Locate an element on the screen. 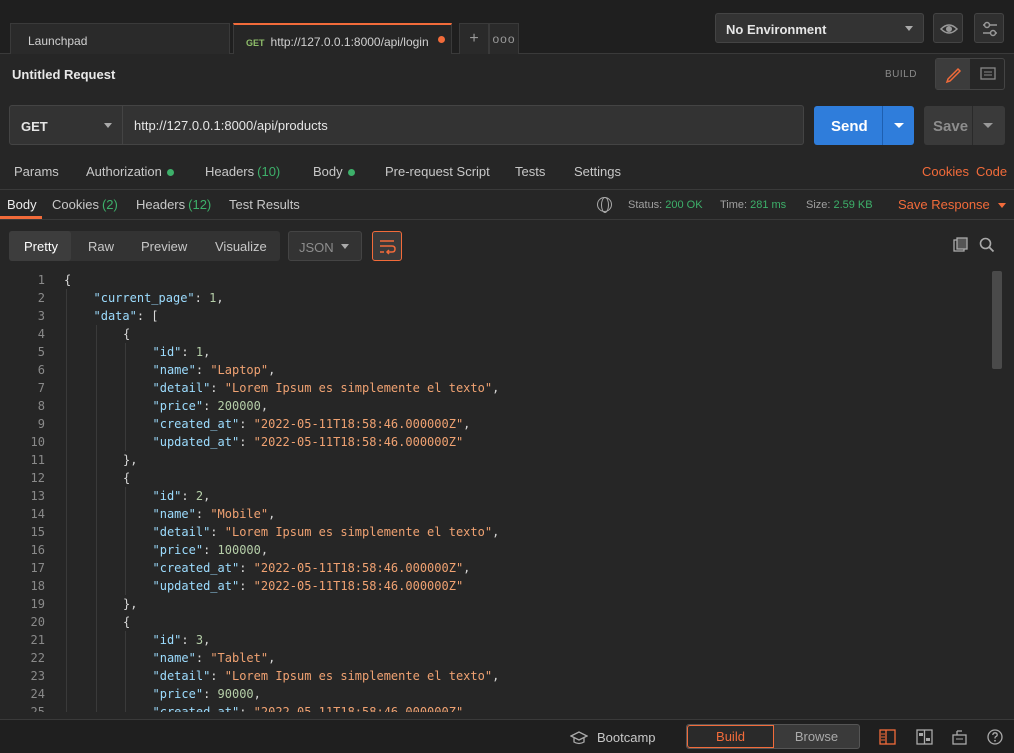 Image resolution: width=1014 pixels, height=753 pixels. documentation-mode-button is located at coordinates (988, 74).